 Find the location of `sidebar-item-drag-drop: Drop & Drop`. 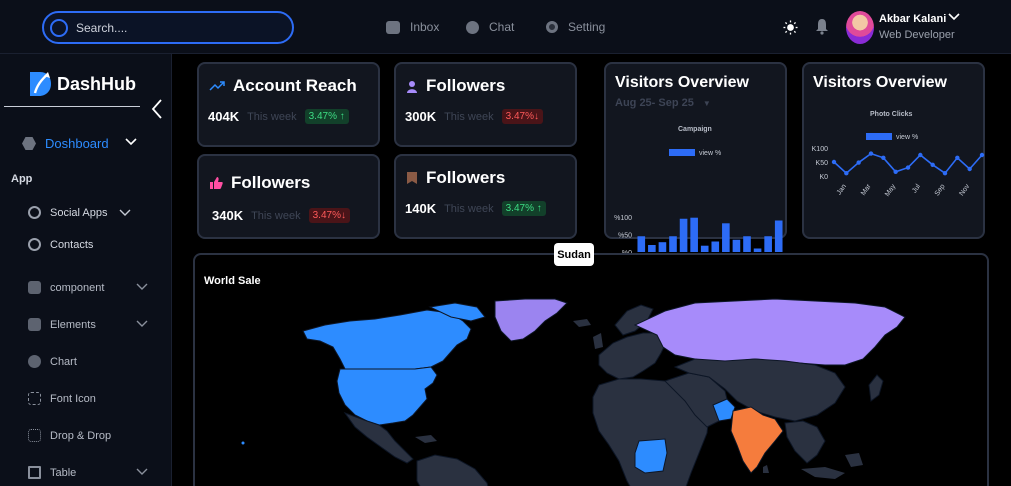

sidebar-item-drag-drop: Drop & Drop is located at coordinates (69, 435).